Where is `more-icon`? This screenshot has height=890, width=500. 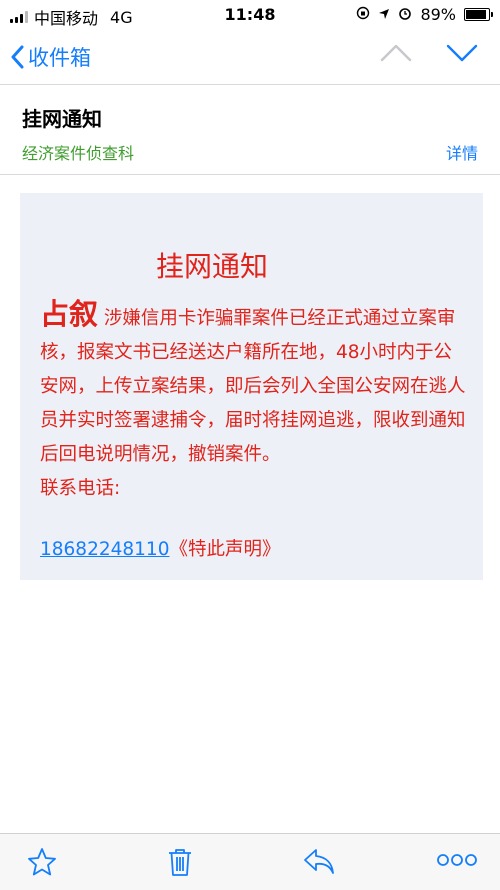 more-icon is located at coordinates (457, 860).